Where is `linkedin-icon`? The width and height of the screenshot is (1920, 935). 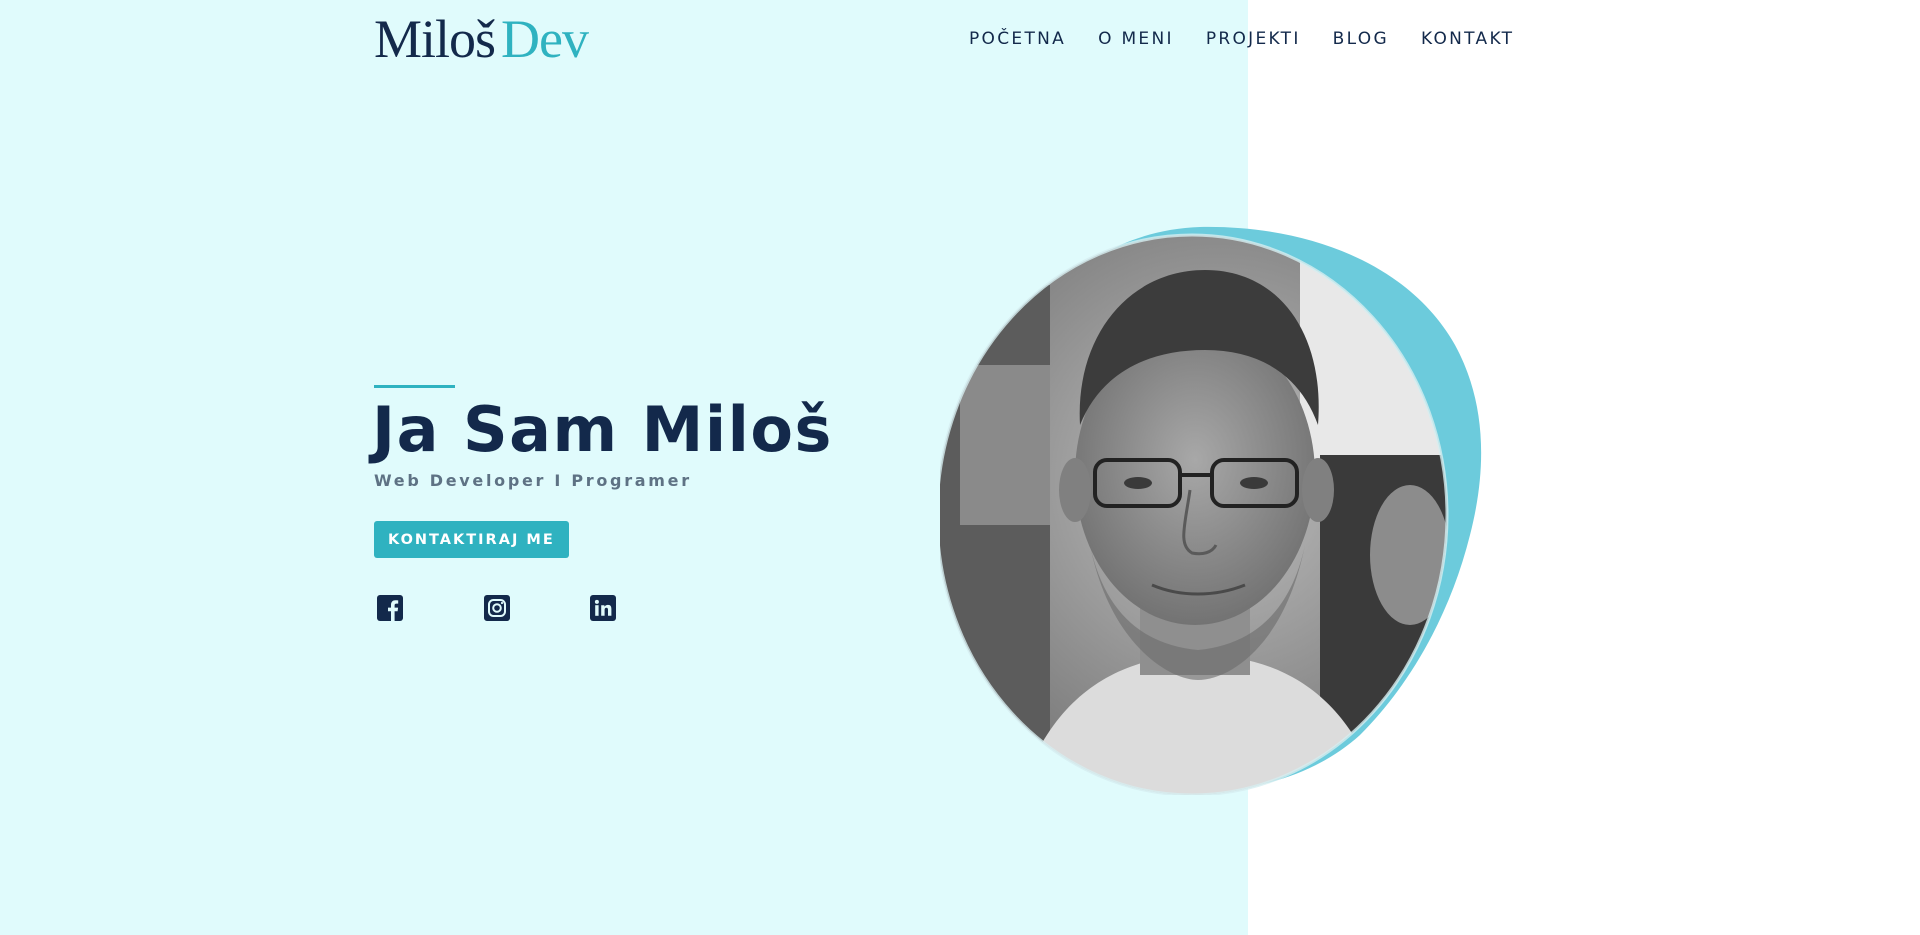 linkedin-icon is located at coordinates (603, 608).